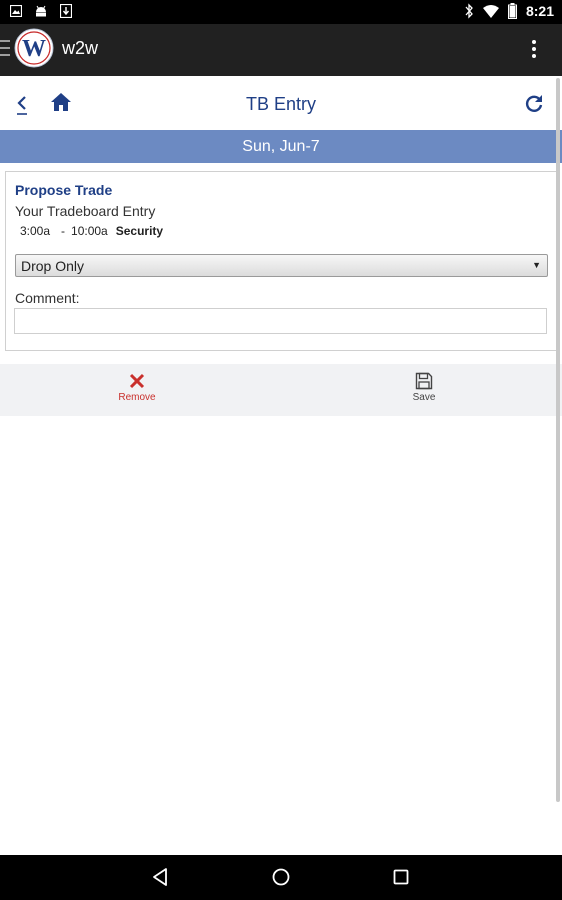 The image size is (562, 900). Describe the element at coordinates (137, 397) in the screenshot. I see `remove-label: Remove` at that location.